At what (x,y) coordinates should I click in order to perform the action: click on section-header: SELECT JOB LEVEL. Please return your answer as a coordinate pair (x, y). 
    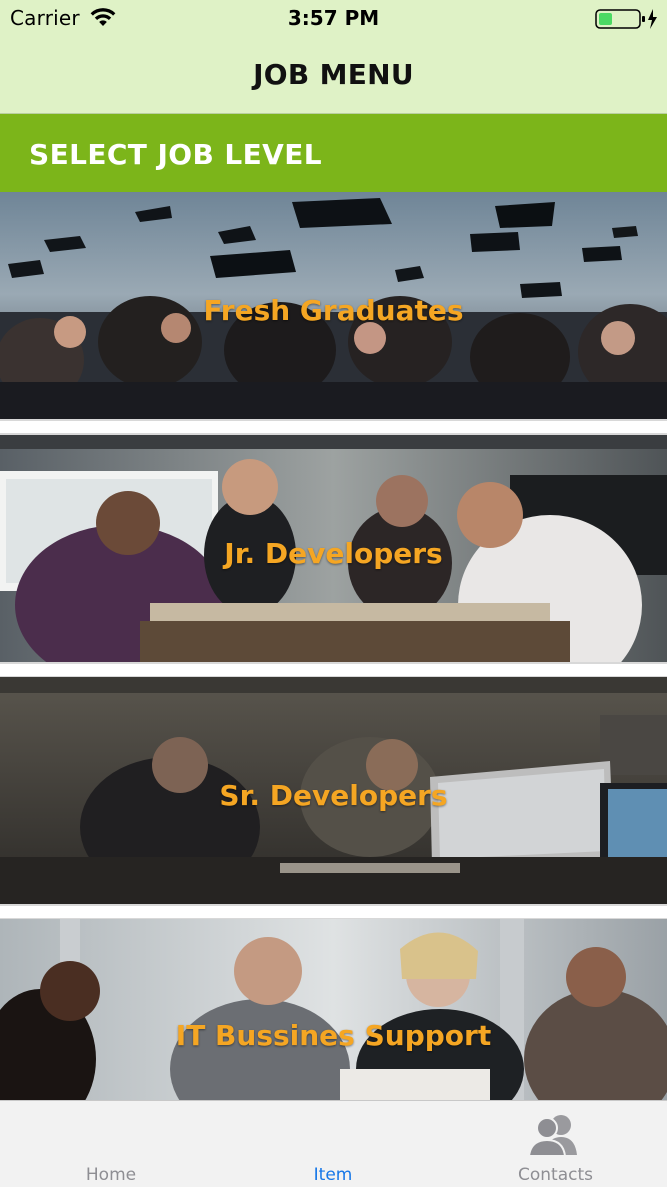
    Looking at the image, I should click on (333, 153).